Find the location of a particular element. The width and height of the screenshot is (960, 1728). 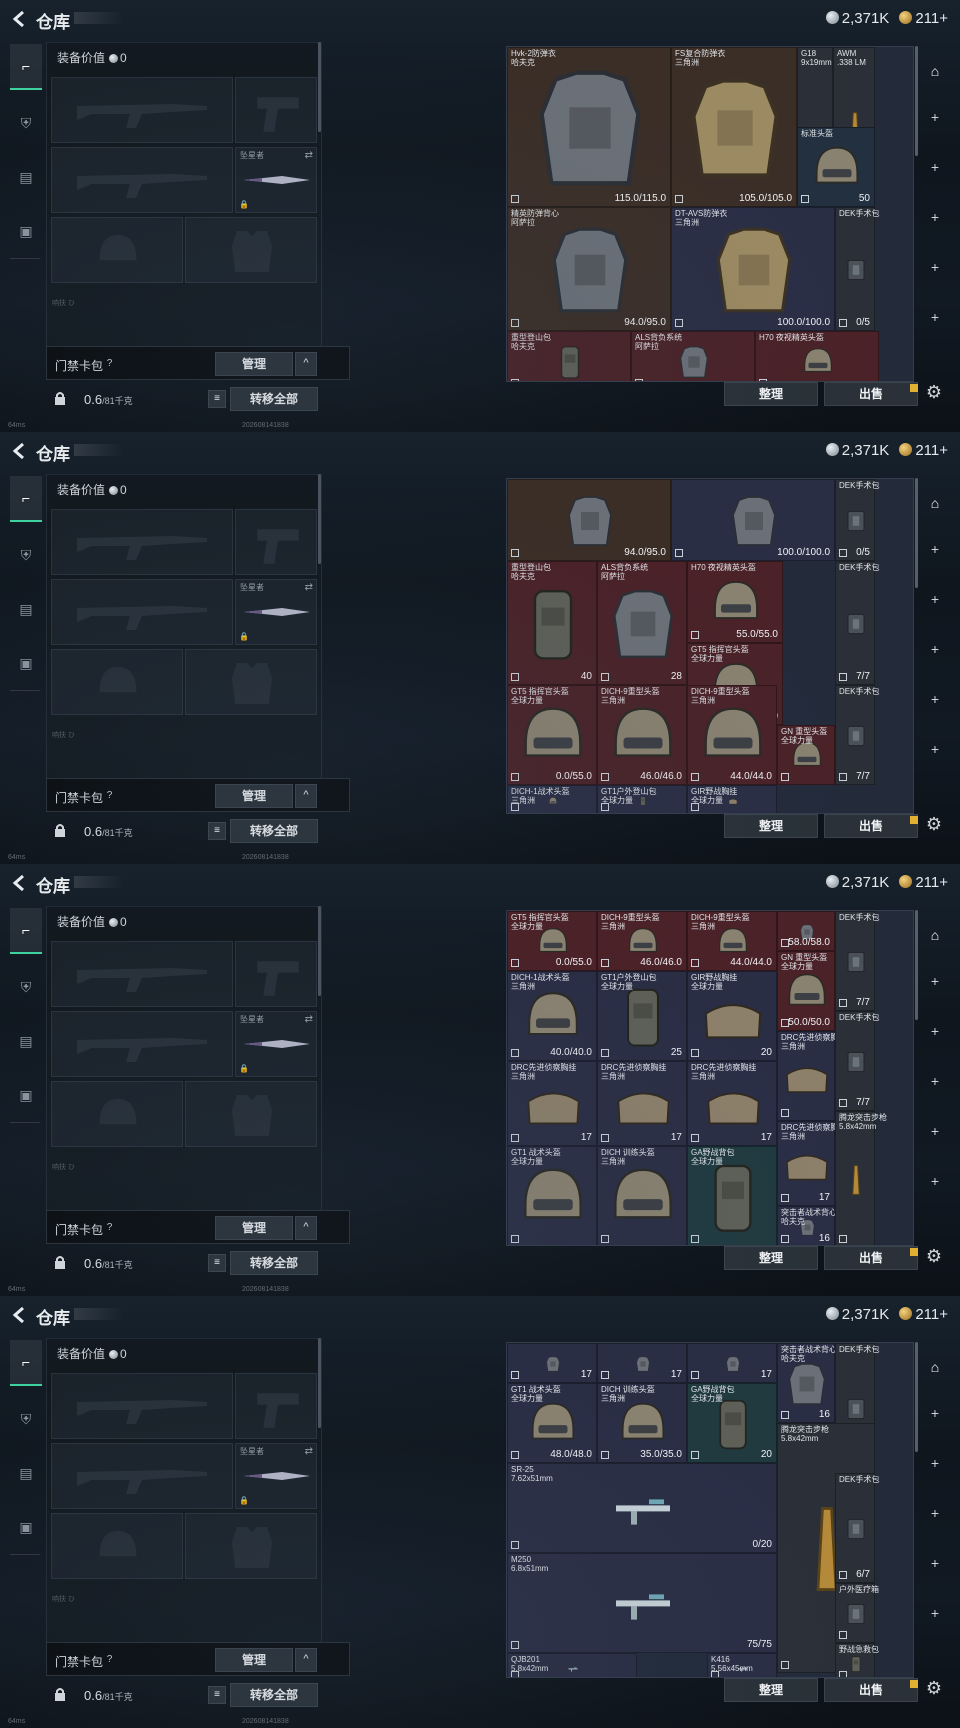

stash-item: 标准头盔 50 is located at coordinates (836, 167).